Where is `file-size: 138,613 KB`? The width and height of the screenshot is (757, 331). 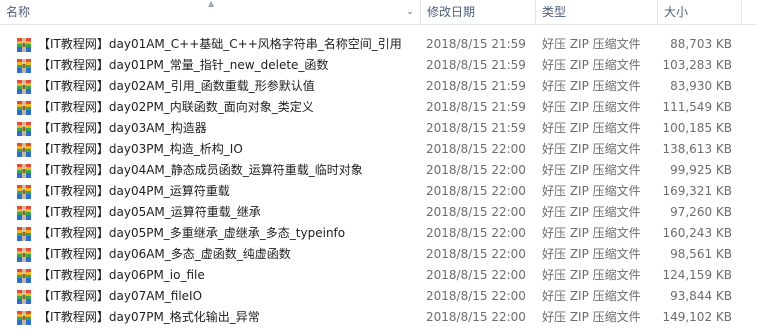 file-size: 138,613 KB is located at coordinates (697, 149).